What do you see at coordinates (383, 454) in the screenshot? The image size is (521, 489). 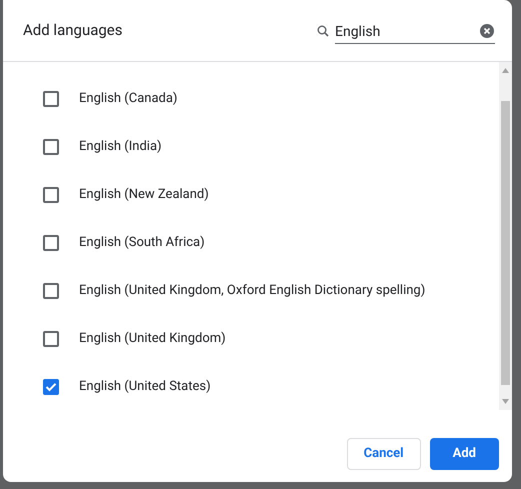 I see `cancel-button: Cancel` at bounding box center [383, 454].